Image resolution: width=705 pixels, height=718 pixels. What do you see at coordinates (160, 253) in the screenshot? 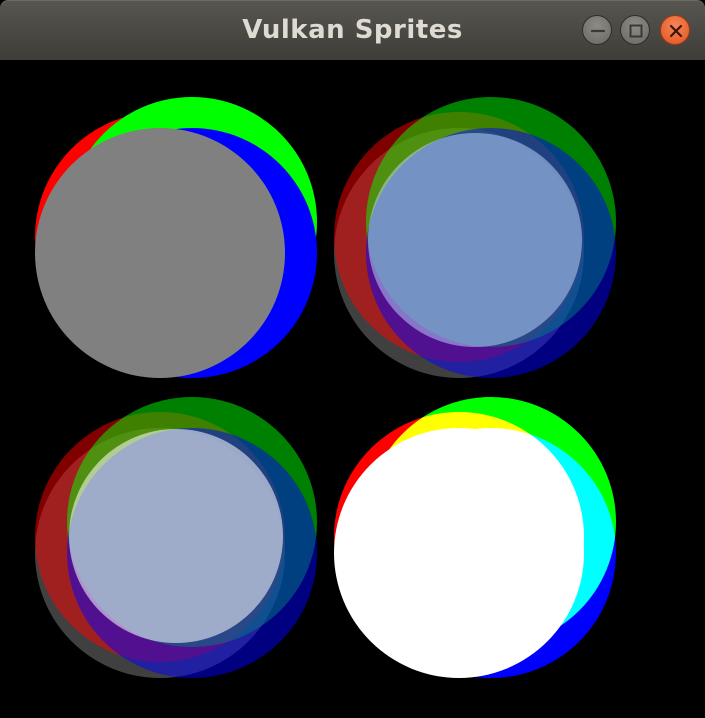
I see `sprite-gray` at bounding box center [160, 253].